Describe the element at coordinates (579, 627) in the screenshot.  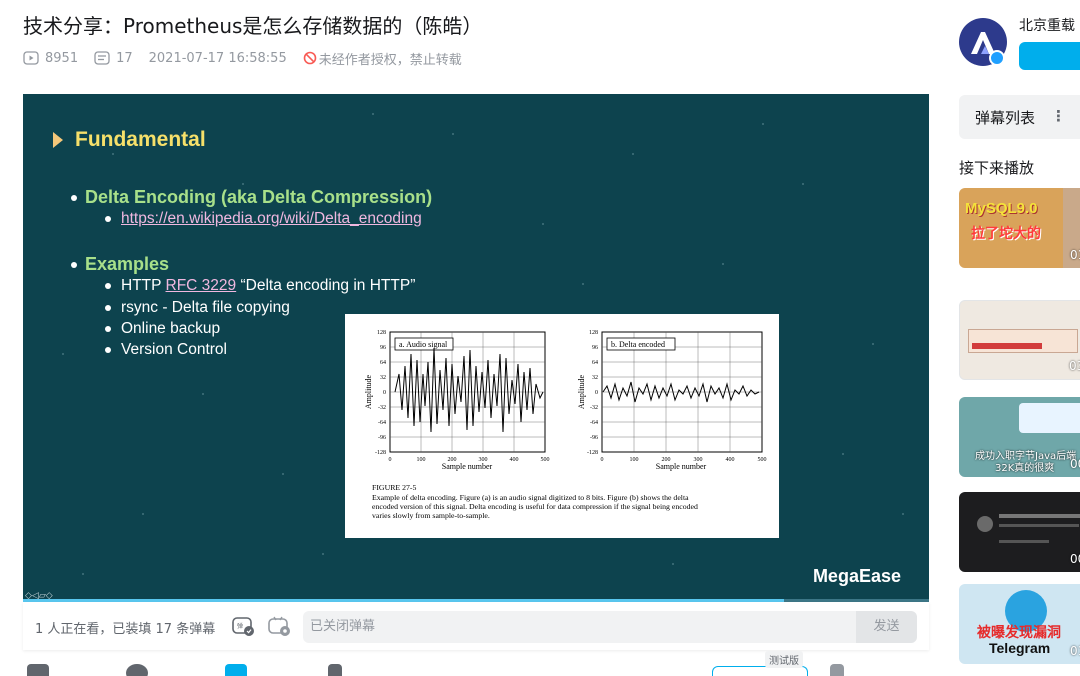
I see `danmaku-input: 已关闭弹幕` at that location.